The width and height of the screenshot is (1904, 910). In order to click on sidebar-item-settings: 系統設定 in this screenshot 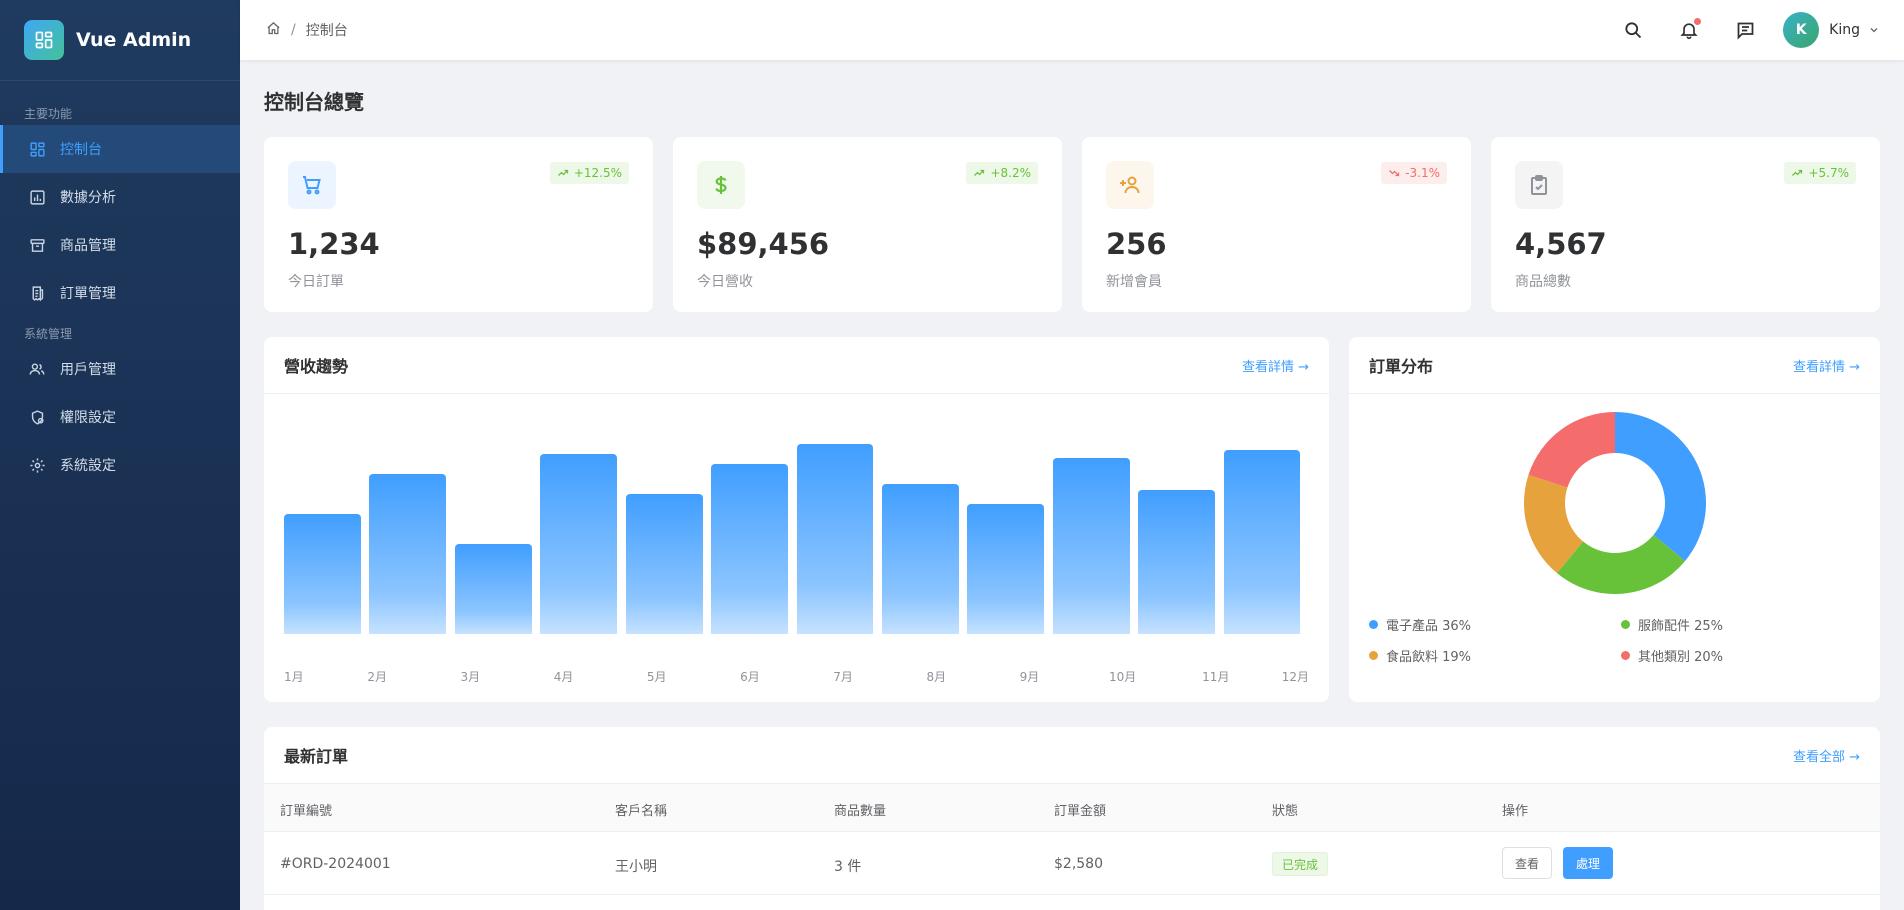, I will do `click(120, 465)`.